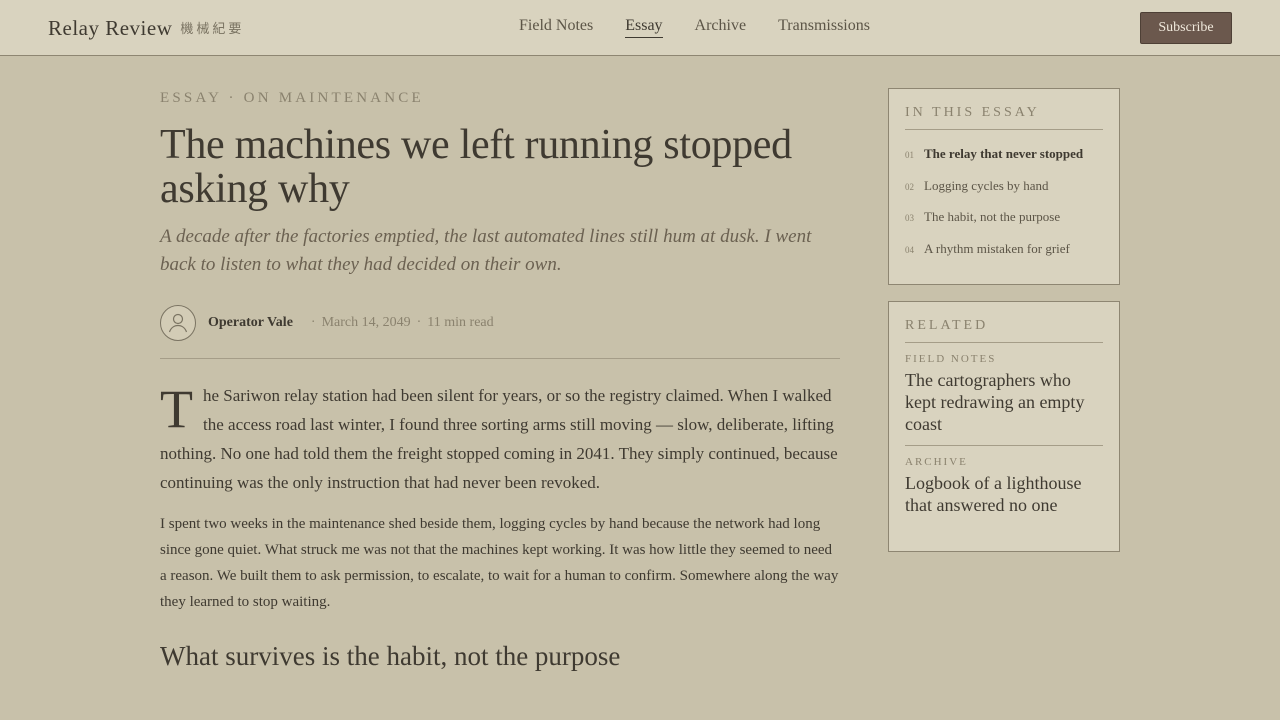 The width and height of the screenshot is (1280, 720). I want to click on related-title: RELATED, so click(1004, 330).